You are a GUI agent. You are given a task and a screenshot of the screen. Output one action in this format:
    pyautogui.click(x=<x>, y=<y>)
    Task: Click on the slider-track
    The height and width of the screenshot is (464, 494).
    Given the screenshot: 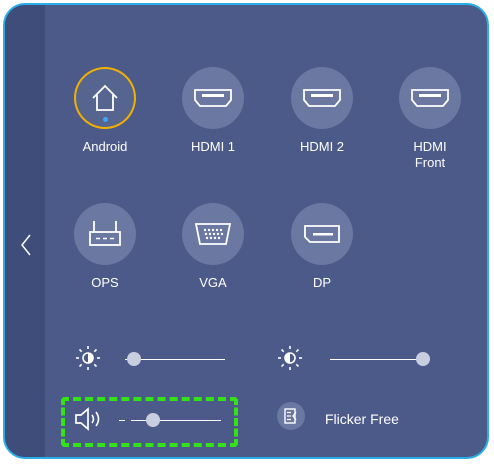 What is the action you would take?
    pyautogui.click(x=380, y=359)
    